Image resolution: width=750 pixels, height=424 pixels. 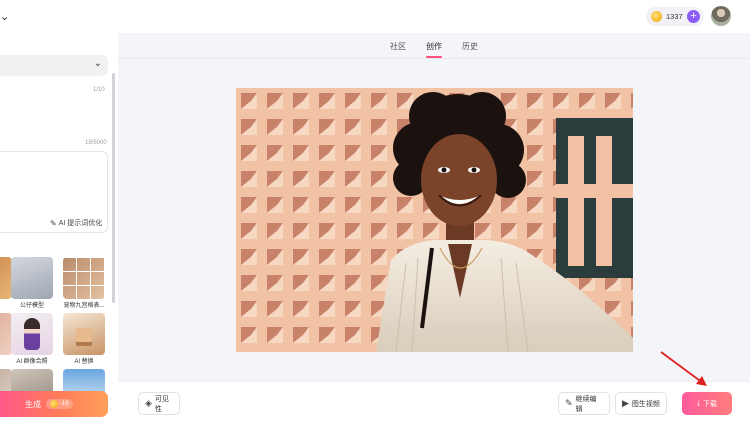 What do you see at coordinates (32, 334) in the screenshot?
I see `template-card-group-photo` at bounding box center [32, 334].